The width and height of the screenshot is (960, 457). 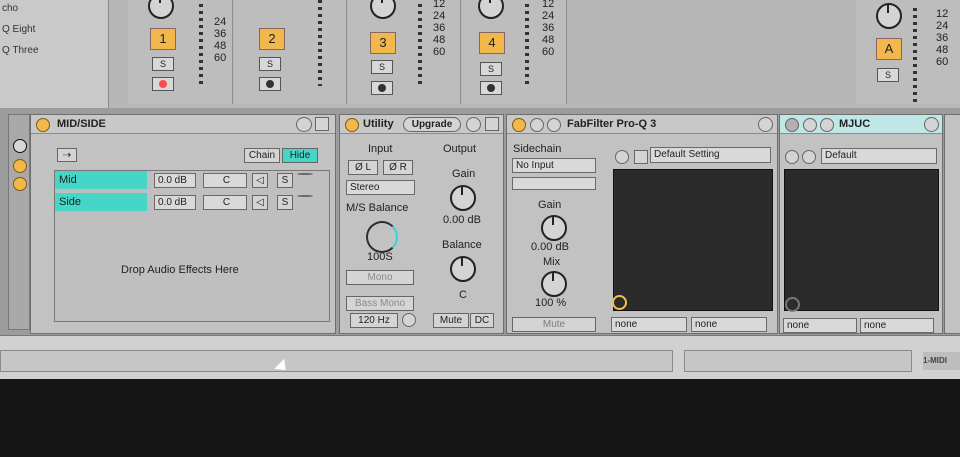 I want to click on bass-headphone-icon, so click(x=409, y=320).